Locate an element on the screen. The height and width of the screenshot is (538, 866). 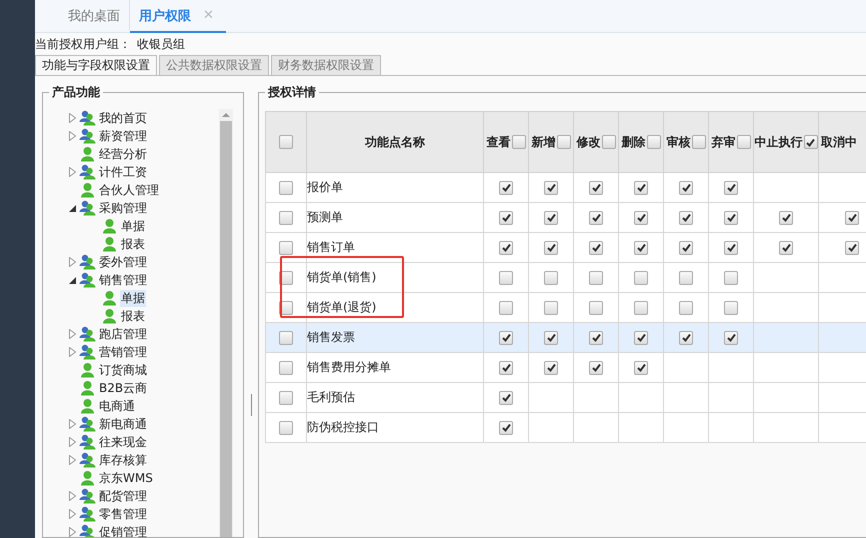
table-row: 防伪税控接口 is located at coordinates (566, 427).